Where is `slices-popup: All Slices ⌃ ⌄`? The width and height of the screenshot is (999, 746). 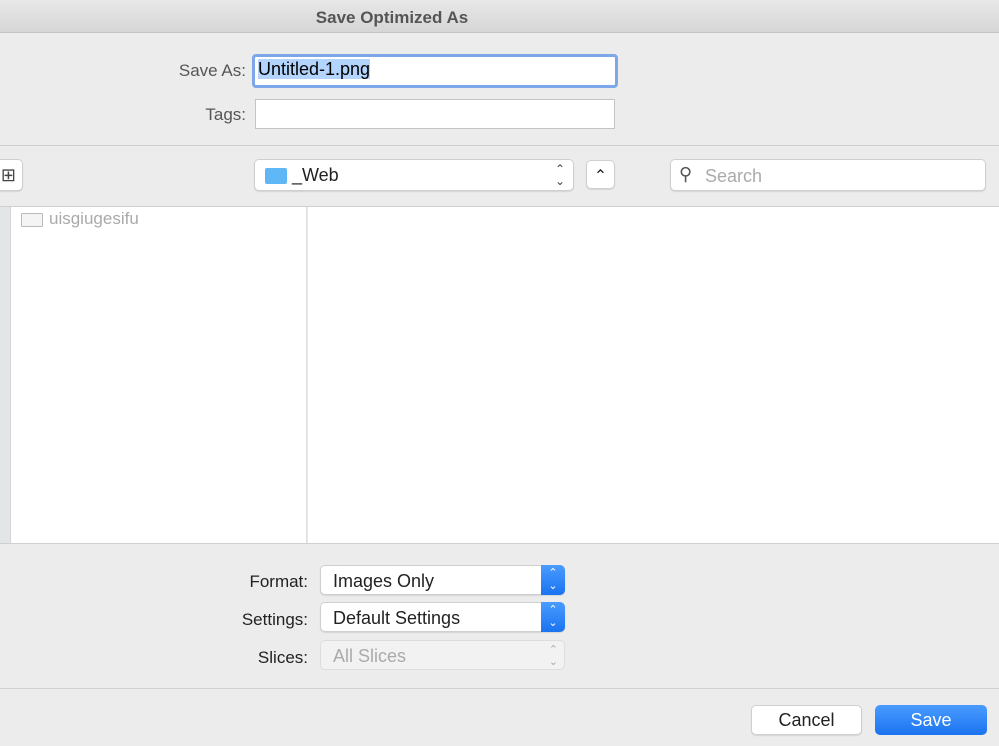 slices-popup: All Slices ⌃ ⌄ is located at coordinates (442, 655).